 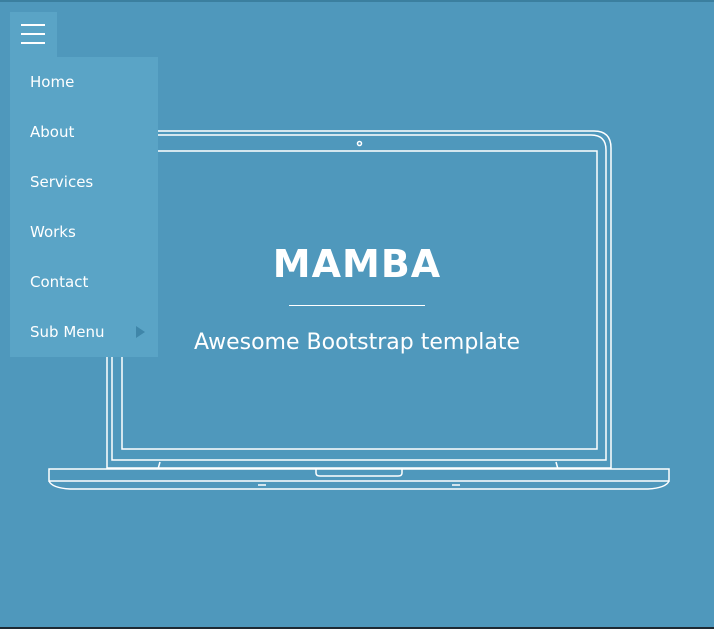 I want to click on menu-item-services: Services, so click(x=84, y=182).